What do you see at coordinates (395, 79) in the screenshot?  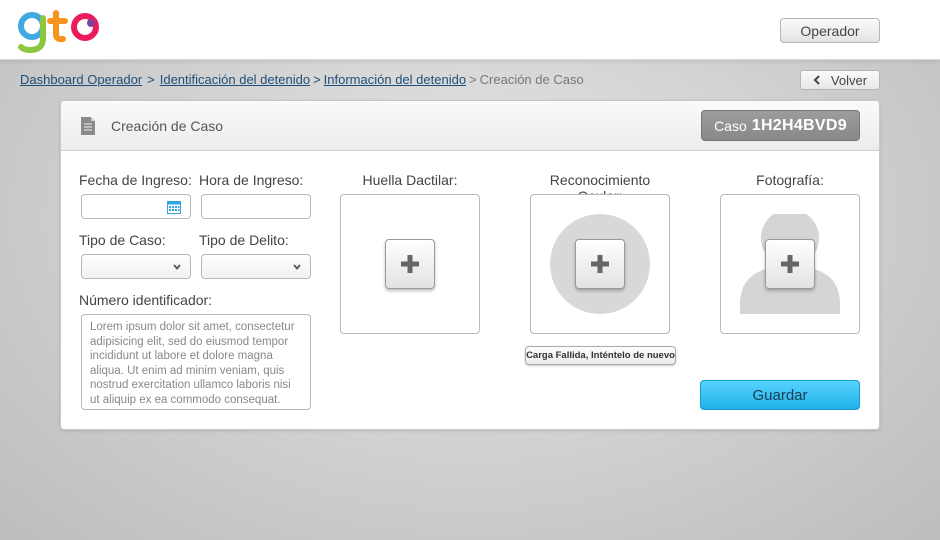 I see `breadcrumb-informacion-link: Información del detenido` at bounding box center [395, 79].